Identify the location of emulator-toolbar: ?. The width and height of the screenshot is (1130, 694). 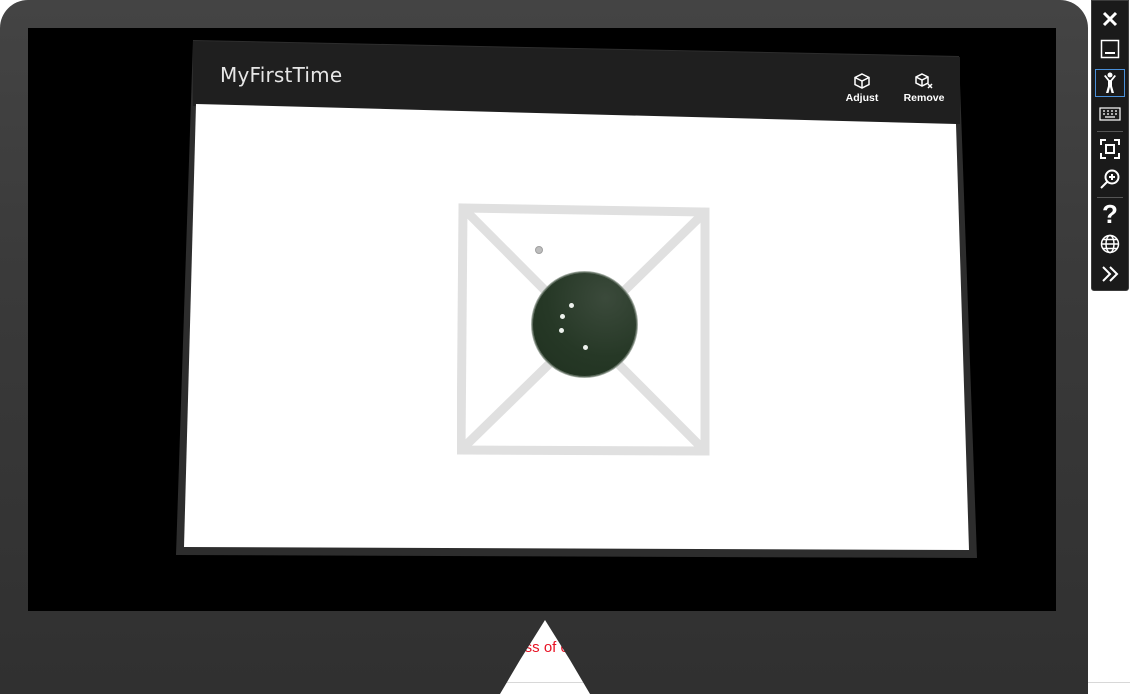
(1110, 145).